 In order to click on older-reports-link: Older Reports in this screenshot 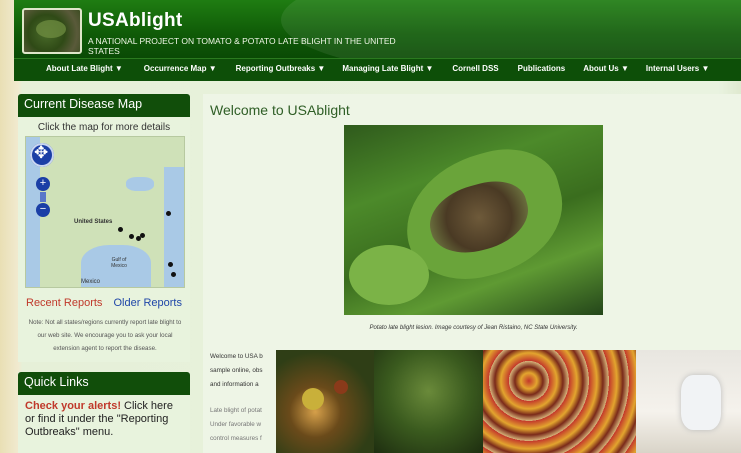, I will do `click(148, 303)`.